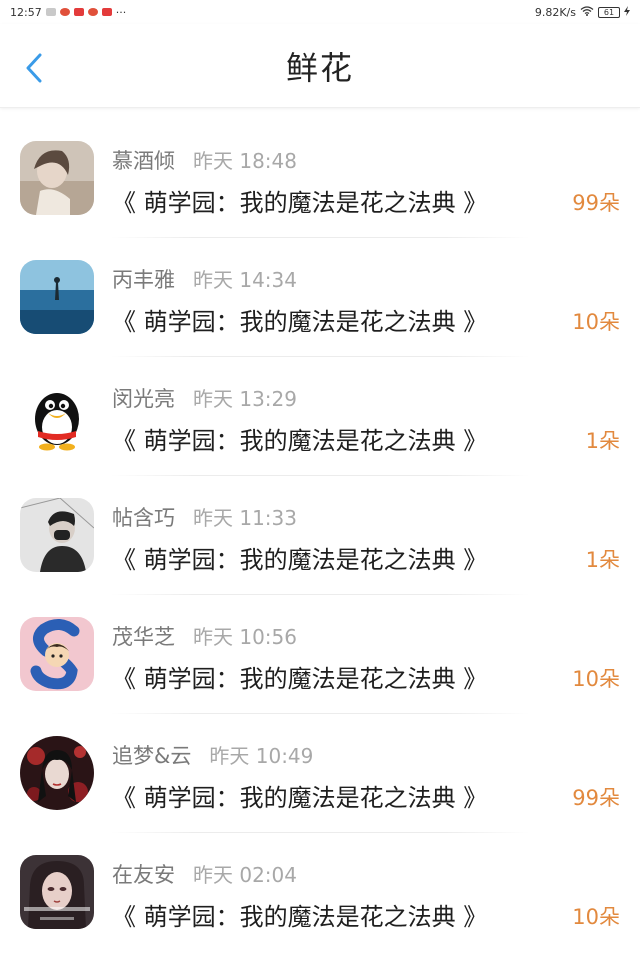 This screenshot has height=974, width=640. I want to click on header: 鲜花, so click(320, 66).